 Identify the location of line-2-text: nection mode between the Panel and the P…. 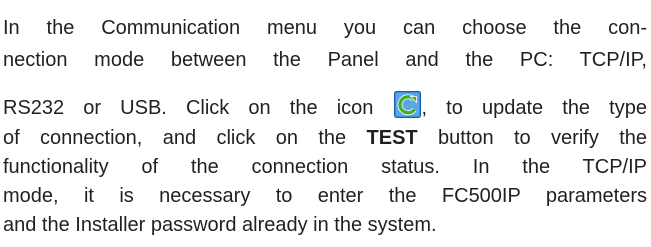
(325, 60).